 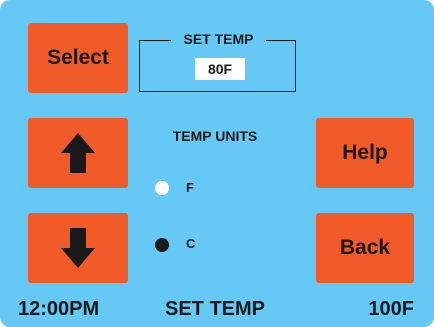 I want to click on help-button: Help, so click(x=365, y=153).